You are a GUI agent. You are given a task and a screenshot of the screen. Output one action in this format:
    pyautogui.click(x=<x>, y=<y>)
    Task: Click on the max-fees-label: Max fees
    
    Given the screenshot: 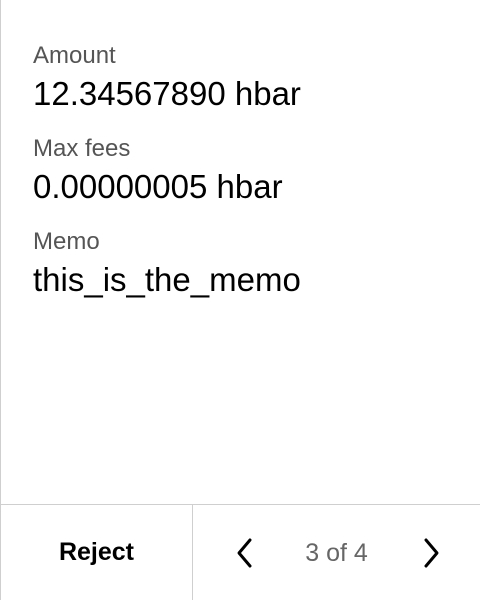 What is the action you would take?
    pyautogui.click(x=82, y=148)
    